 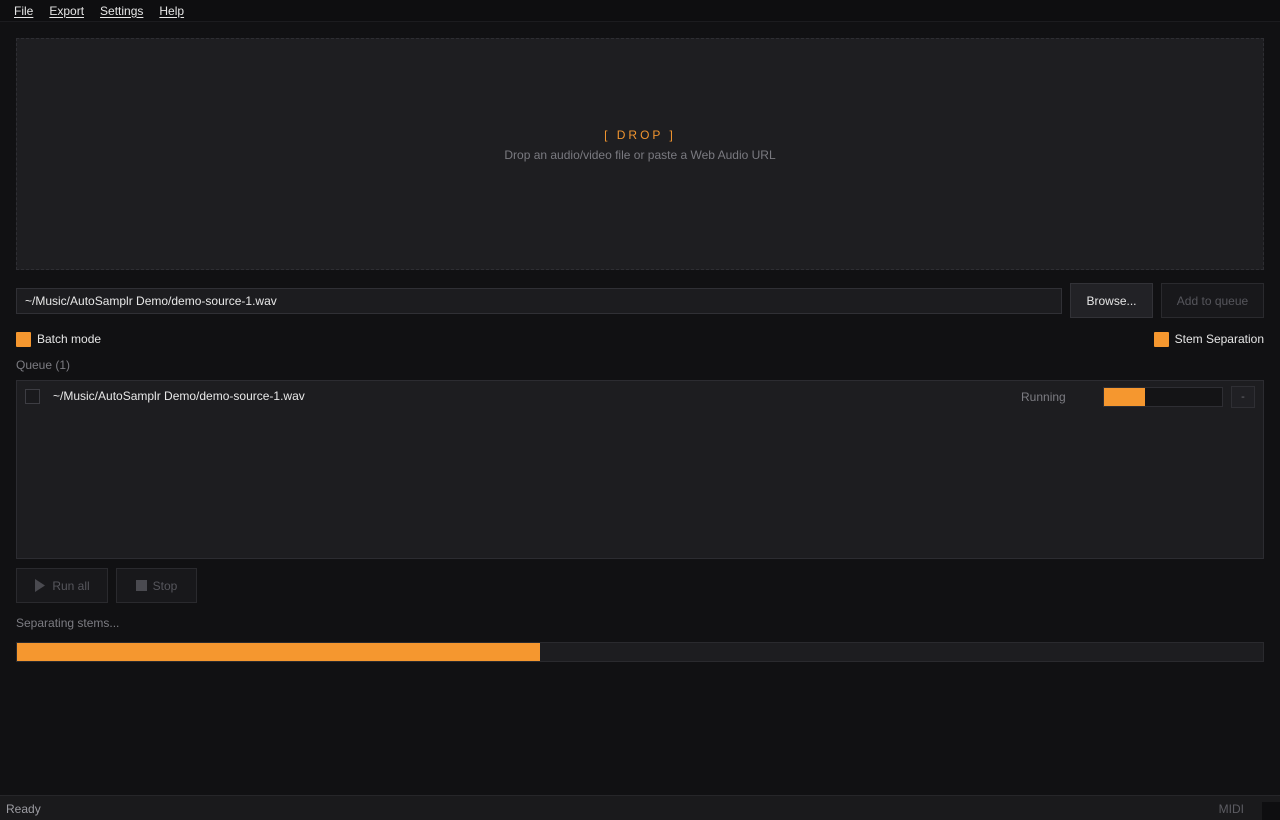 What do you see at coordinates (1243, 397) in the screenshot?
I see `queue-item-remove-button: -` at bounding box center [1243, 397].